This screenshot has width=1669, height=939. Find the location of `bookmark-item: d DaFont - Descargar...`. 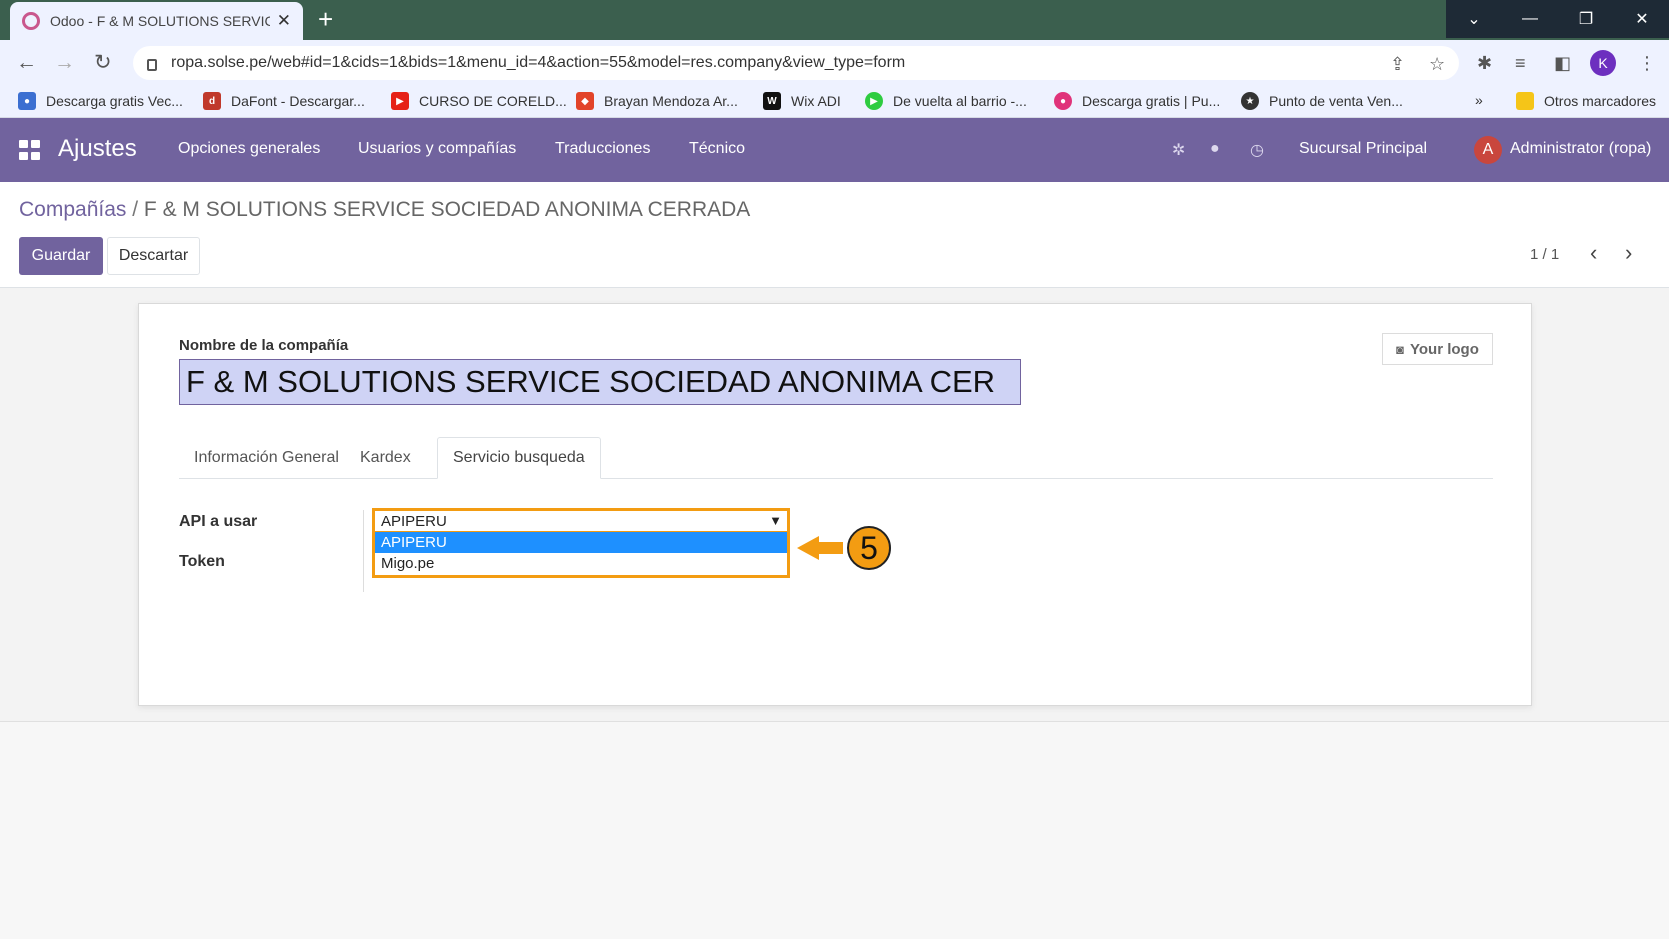

bookmark-item: d DaFont - Descargar... is located at coordinates (284, 101).